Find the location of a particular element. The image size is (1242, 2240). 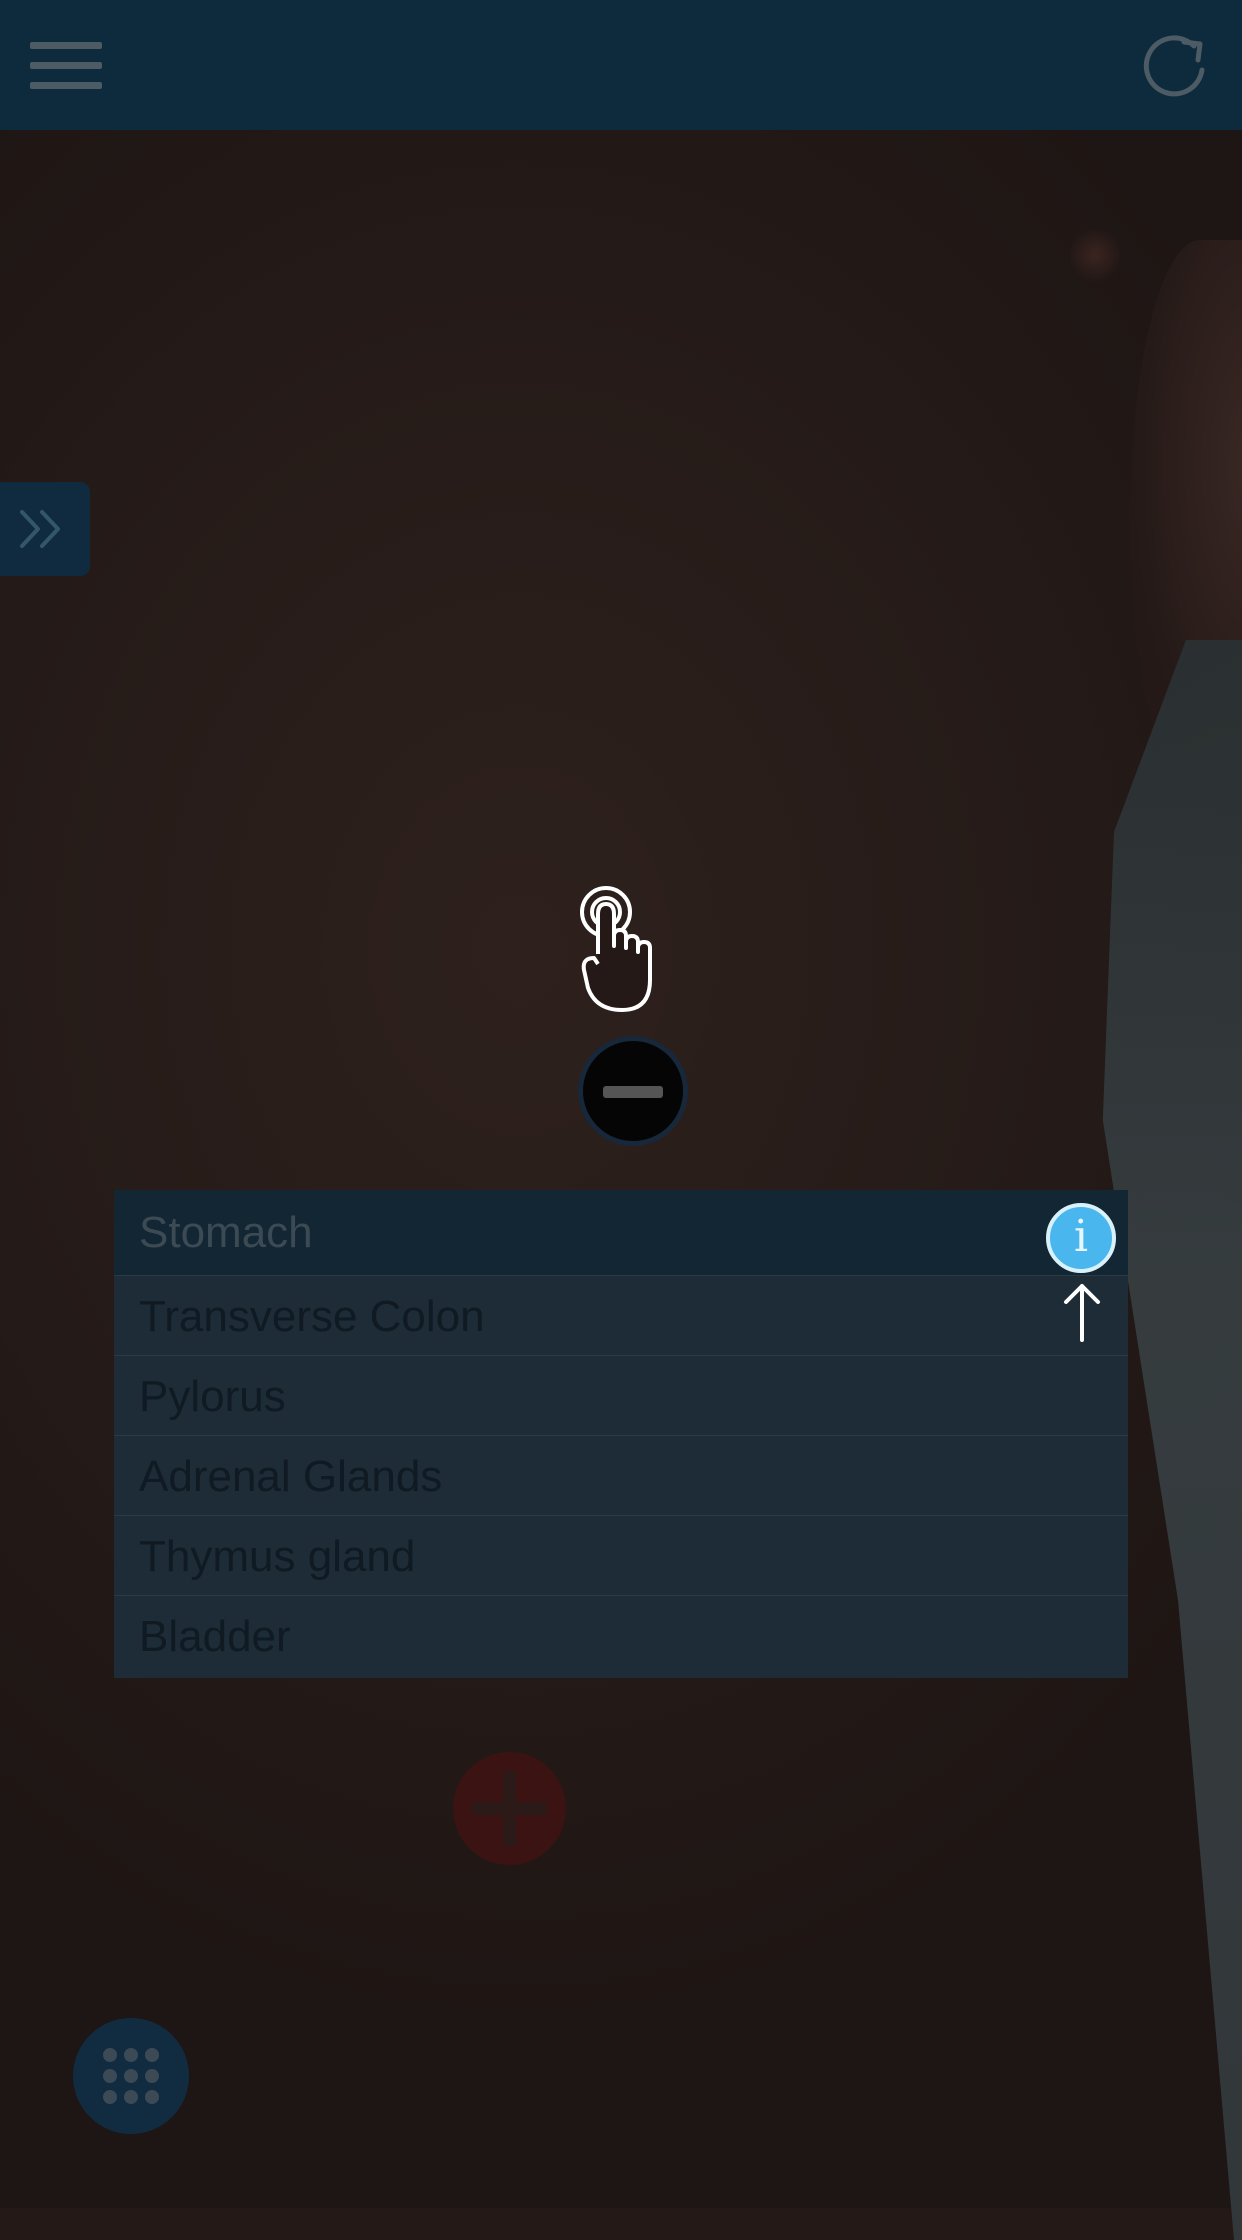

list-item: Pylorus is located at coordinates (621, 1396).